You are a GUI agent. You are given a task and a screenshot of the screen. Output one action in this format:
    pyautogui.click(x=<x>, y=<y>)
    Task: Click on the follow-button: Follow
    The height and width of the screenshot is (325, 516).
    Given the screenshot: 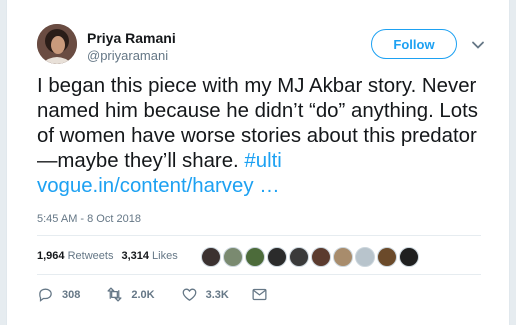 What is the action you would take?
    pyautogui.click(x=414, y=44)
    